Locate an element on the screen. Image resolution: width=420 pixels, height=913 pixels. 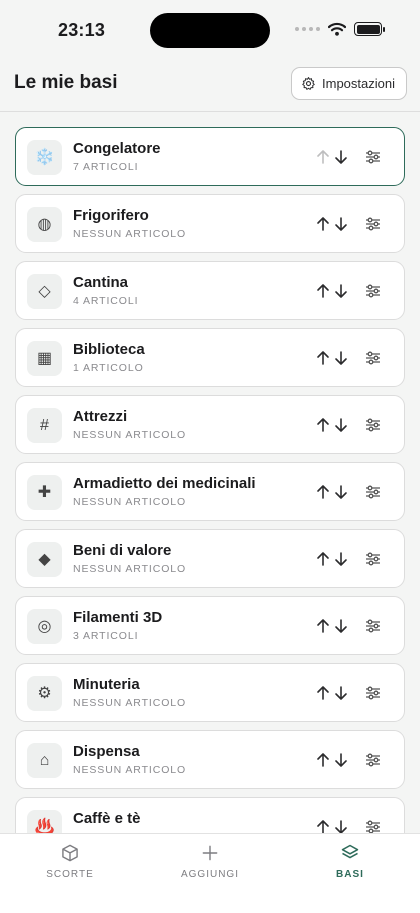
tab-label: SCORTE is located at coordinates (70, 874).